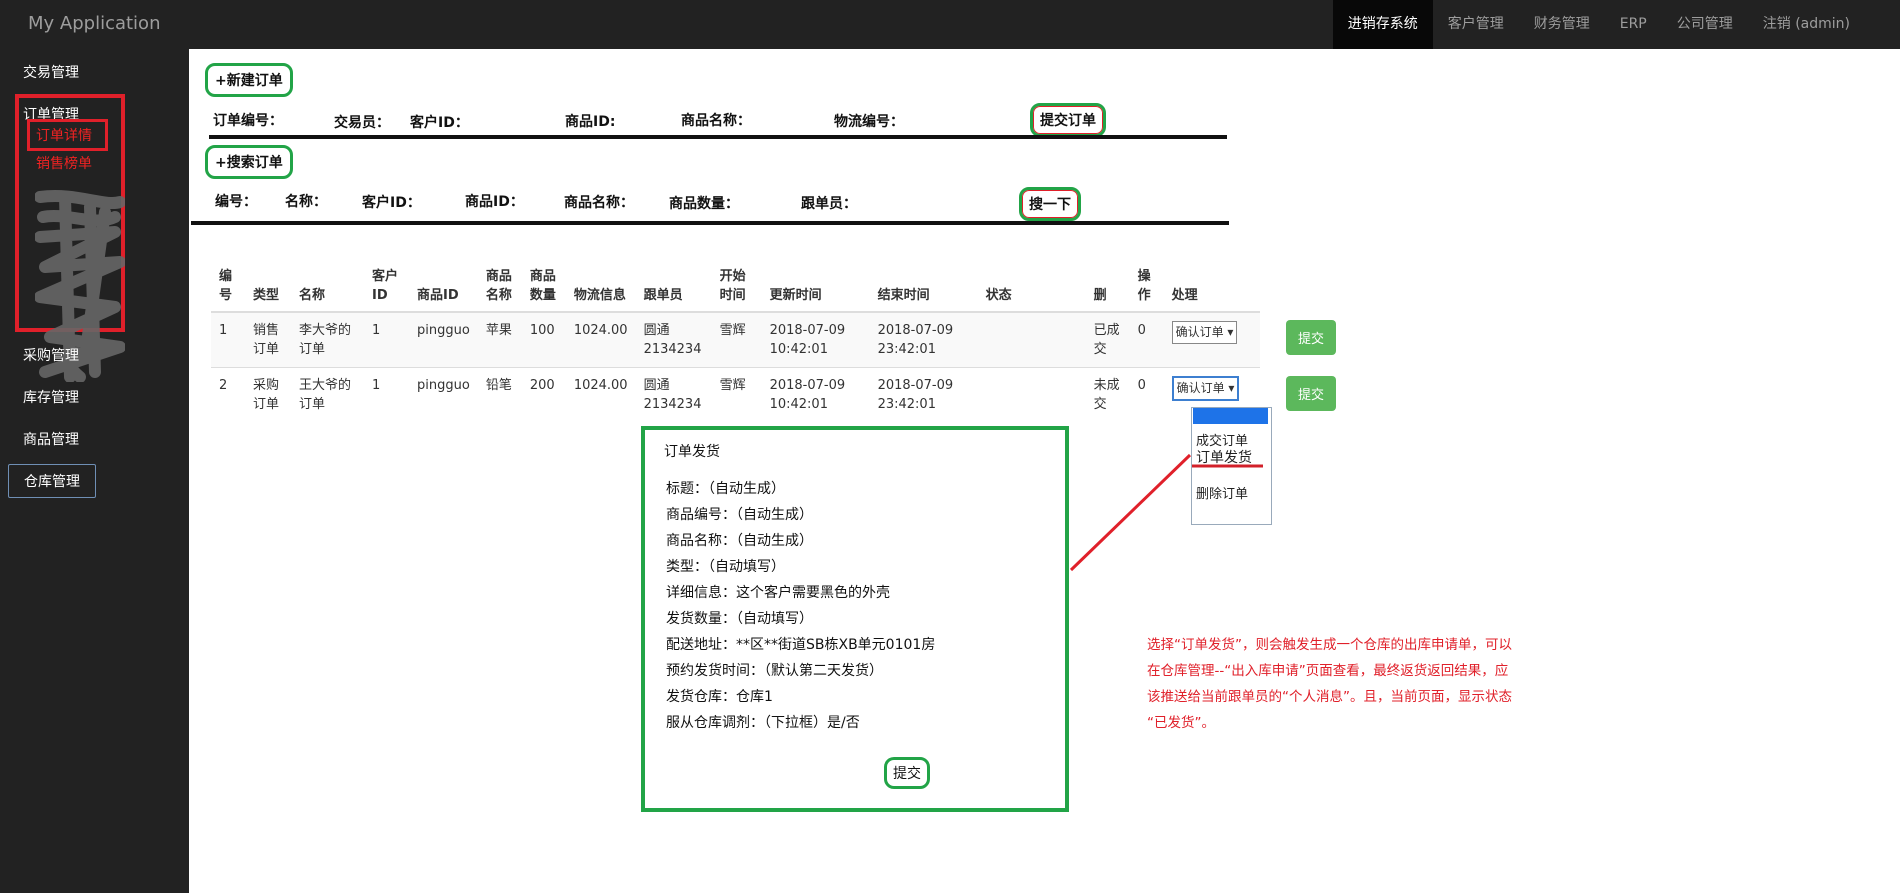 This screenshot has height=893, width=1900. Describe the element at coordinates (1328, 671) in the screenshot. I see `annotation-line: 在仓库管理--“出入库申请”页面查看，最终返货返回结果，应` at that location.